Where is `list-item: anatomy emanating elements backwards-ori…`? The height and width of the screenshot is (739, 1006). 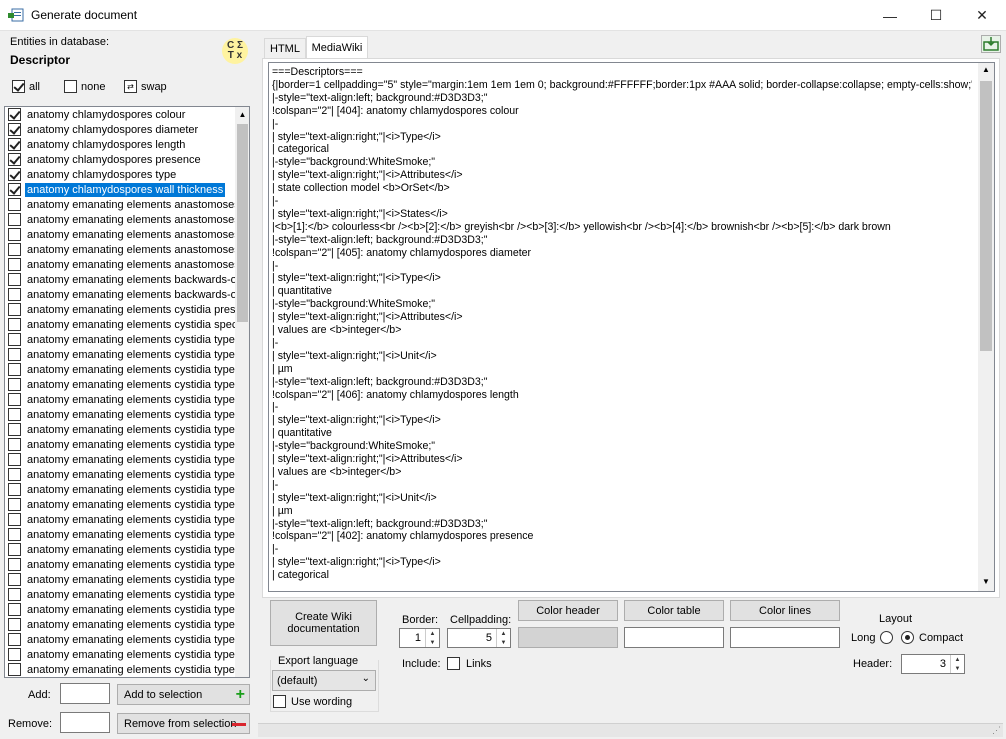 list-item: anatomy emanating elements backwards-ori… is located at coordinates (120, 294).